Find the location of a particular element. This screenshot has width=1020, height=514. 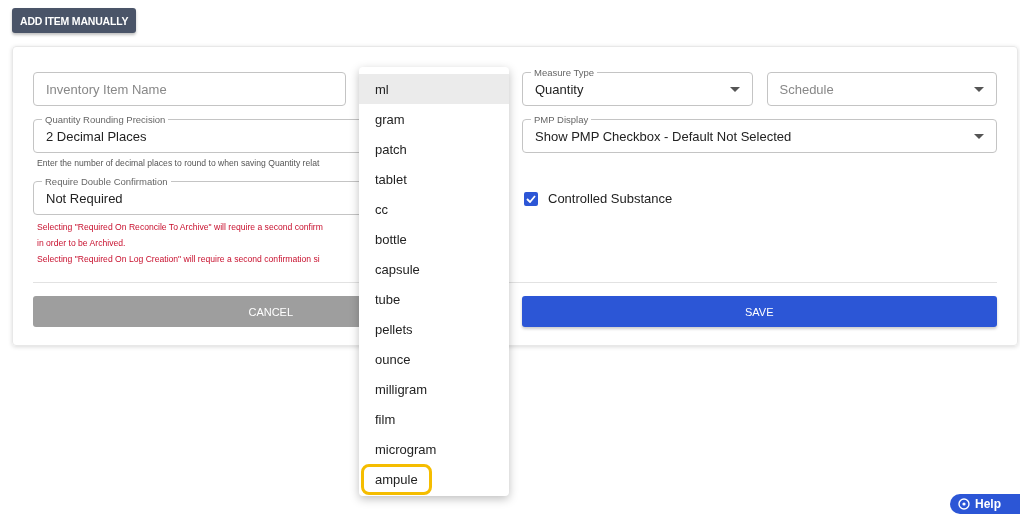

field-value: Quantity is located at coordinates (559, 89).